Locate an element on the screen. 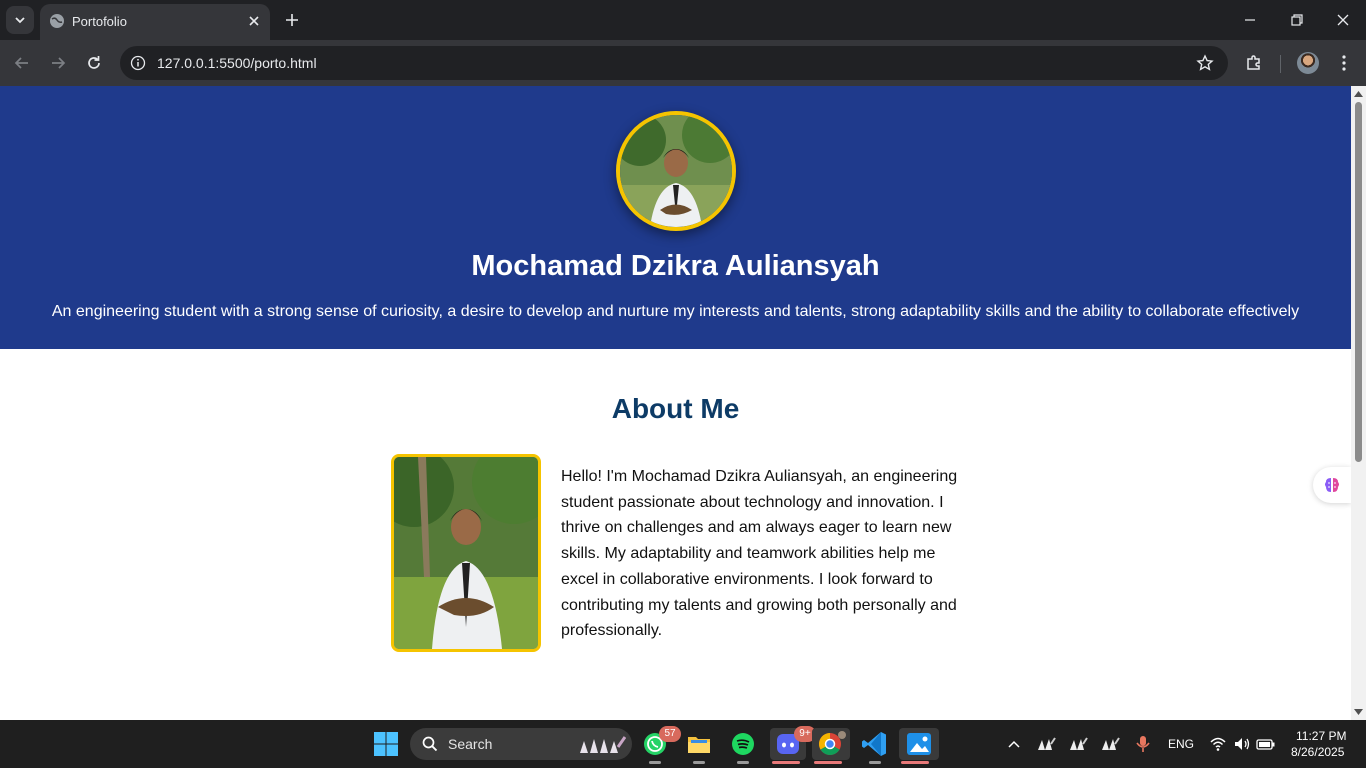  close-tab-icon is located at coordinates (254, 21).